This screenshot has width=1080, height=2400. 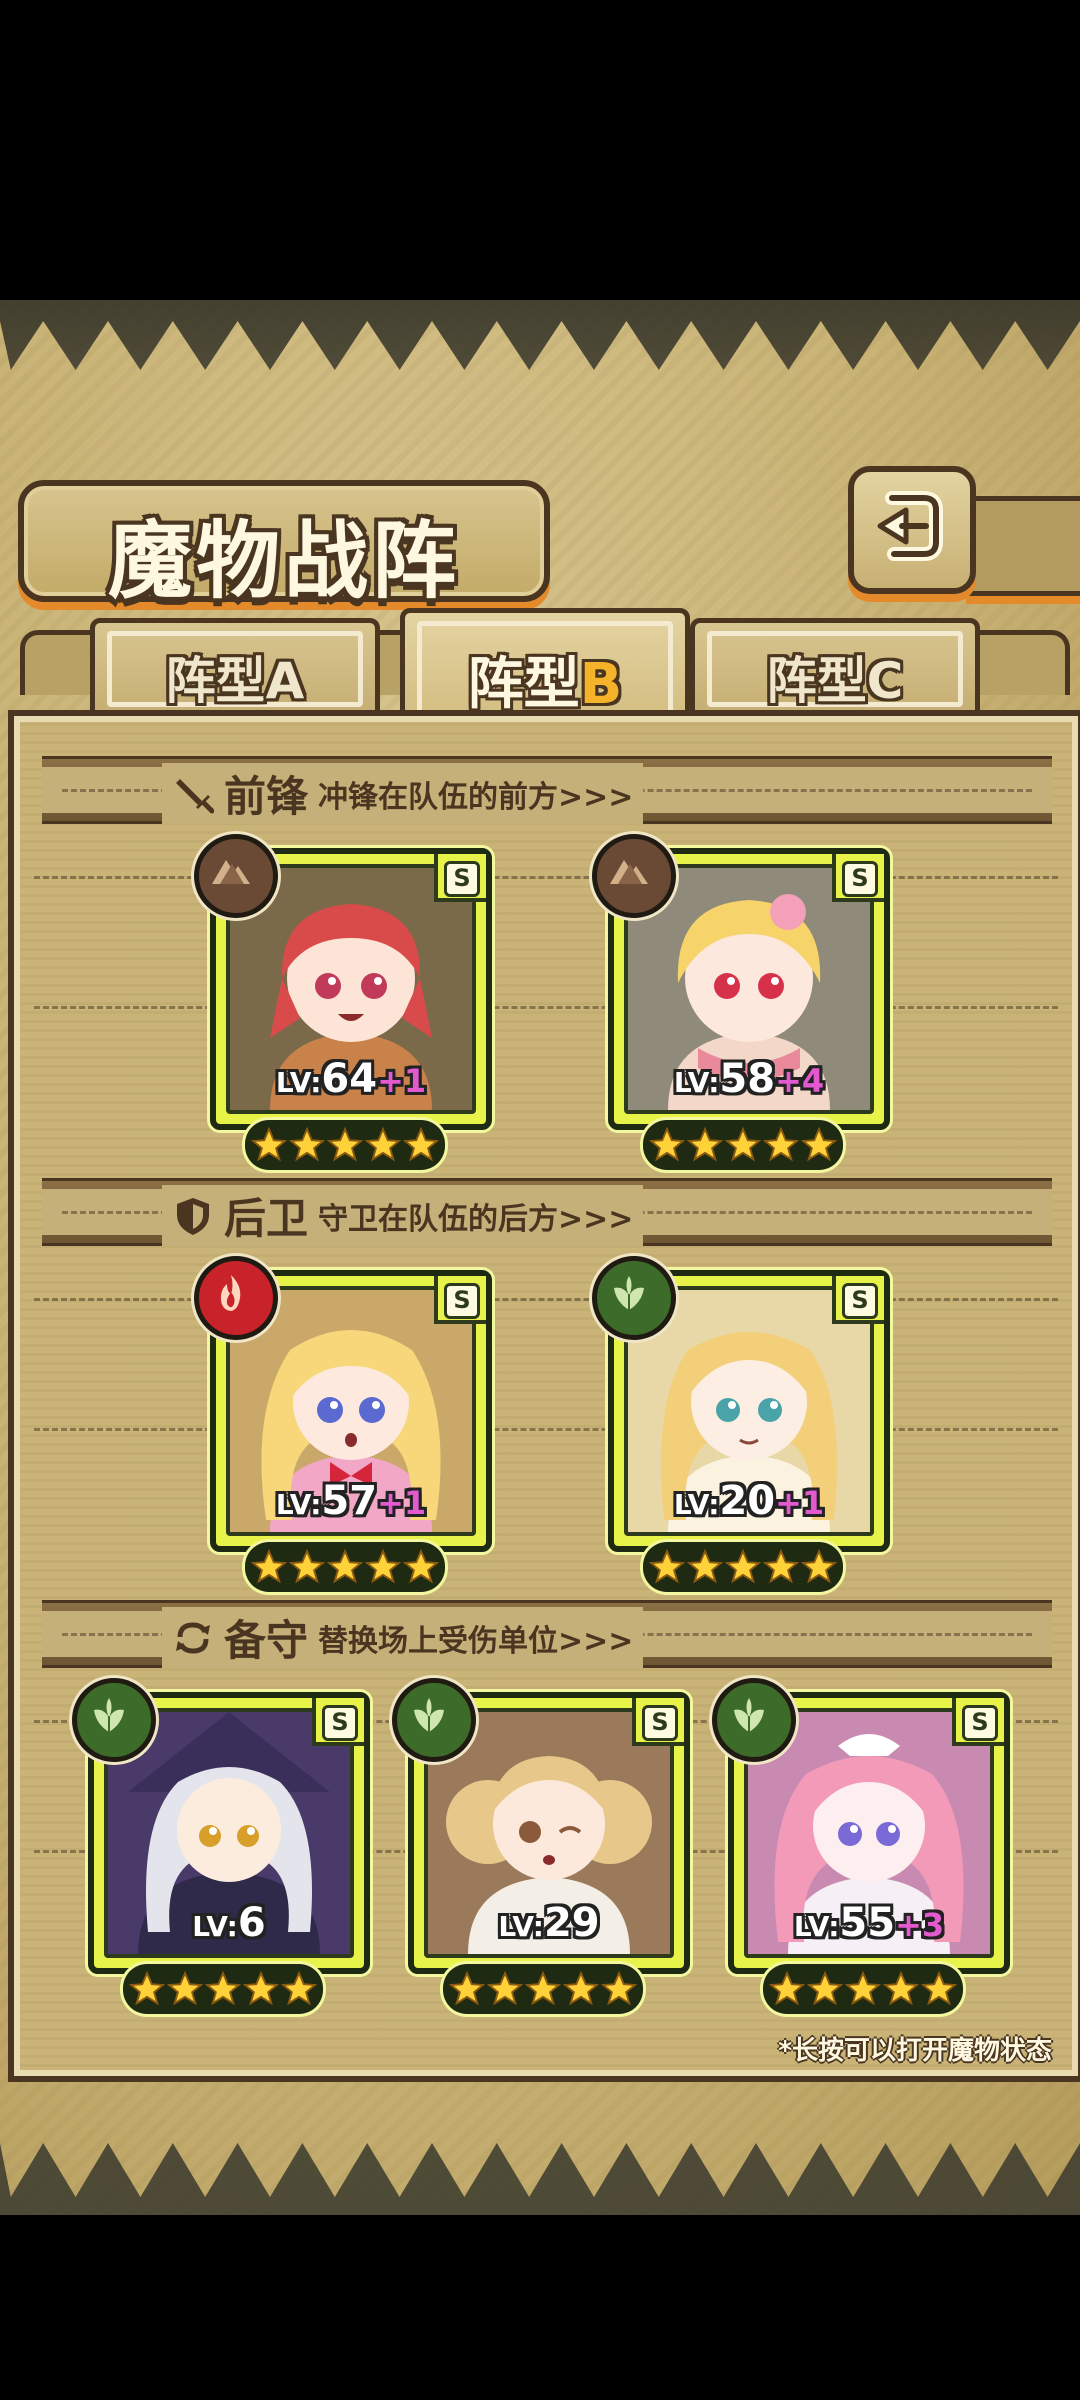 What do you see at coordinates (540, 335) in the screenshot?
I see `top-zigzag-border` at bounding box center [540, 335].